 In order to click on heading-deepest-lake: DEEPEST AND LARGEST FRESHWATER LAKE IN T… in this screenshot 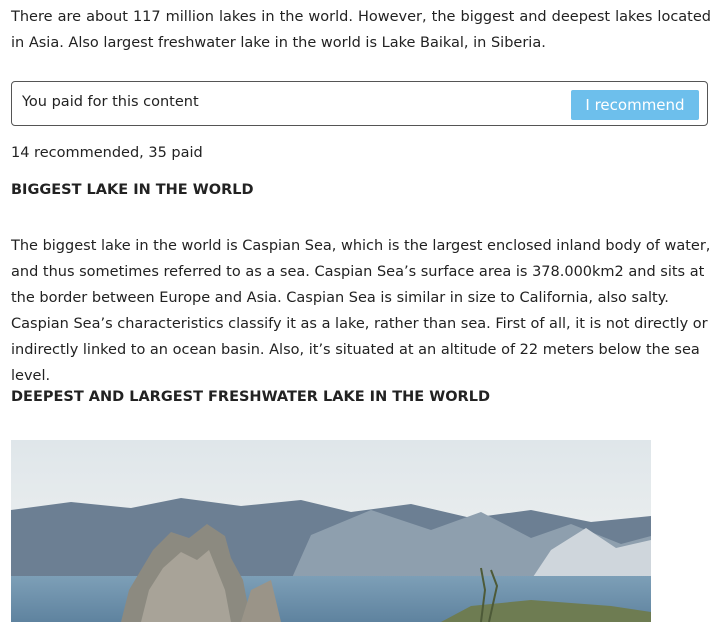, I will do `click(250, 397)`.